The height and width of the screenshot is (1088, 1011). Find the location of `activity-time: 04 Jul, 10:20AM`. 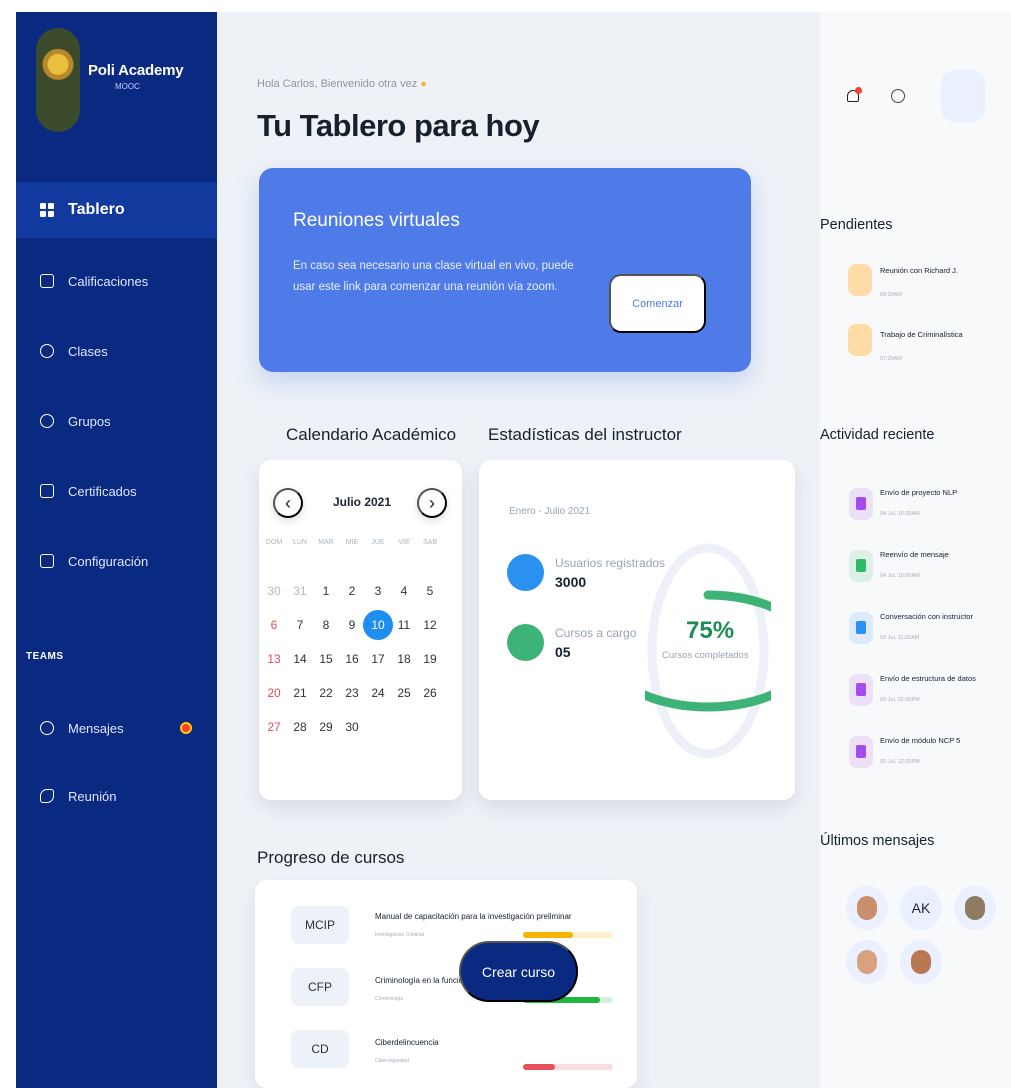

activity-time: 04 Jul, 10:20AM is located at coordinates (900, 514).